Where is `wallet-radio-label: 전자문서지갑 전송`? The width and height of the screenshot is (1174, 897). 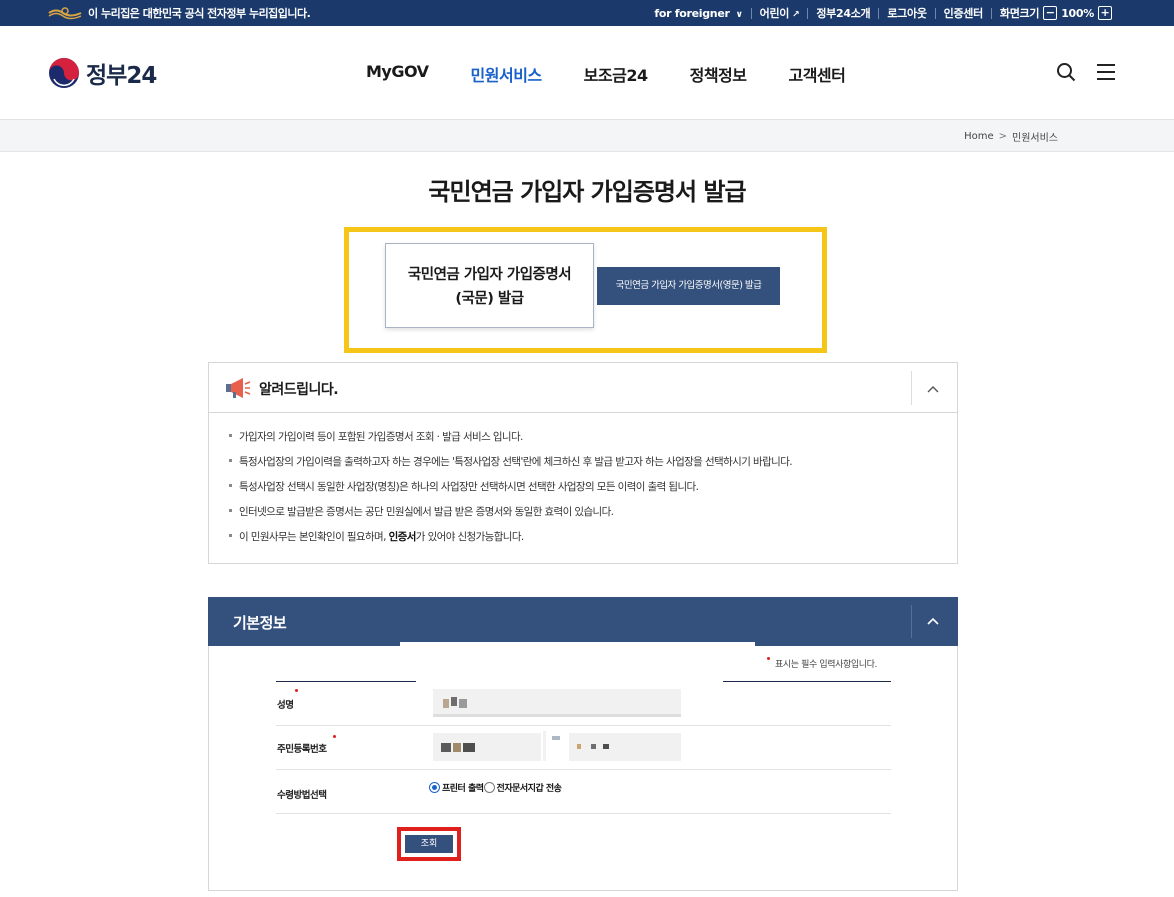 wallet-radio-label: 전자문서지갑 전송 is located at coordinates (529, 787).